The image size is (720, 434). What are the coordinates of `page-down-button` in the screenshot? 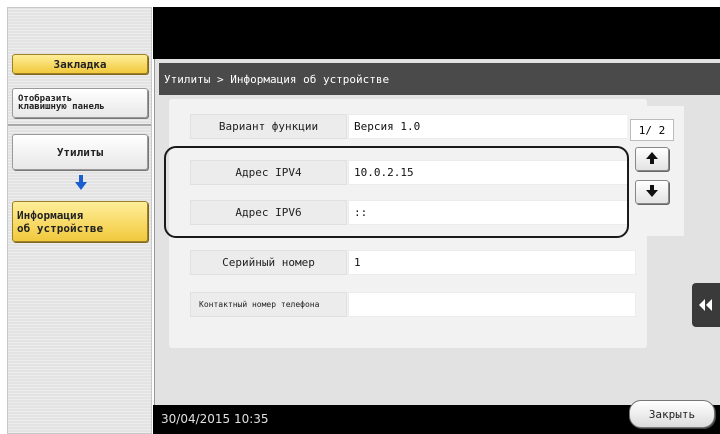 It's located at (652, 192).